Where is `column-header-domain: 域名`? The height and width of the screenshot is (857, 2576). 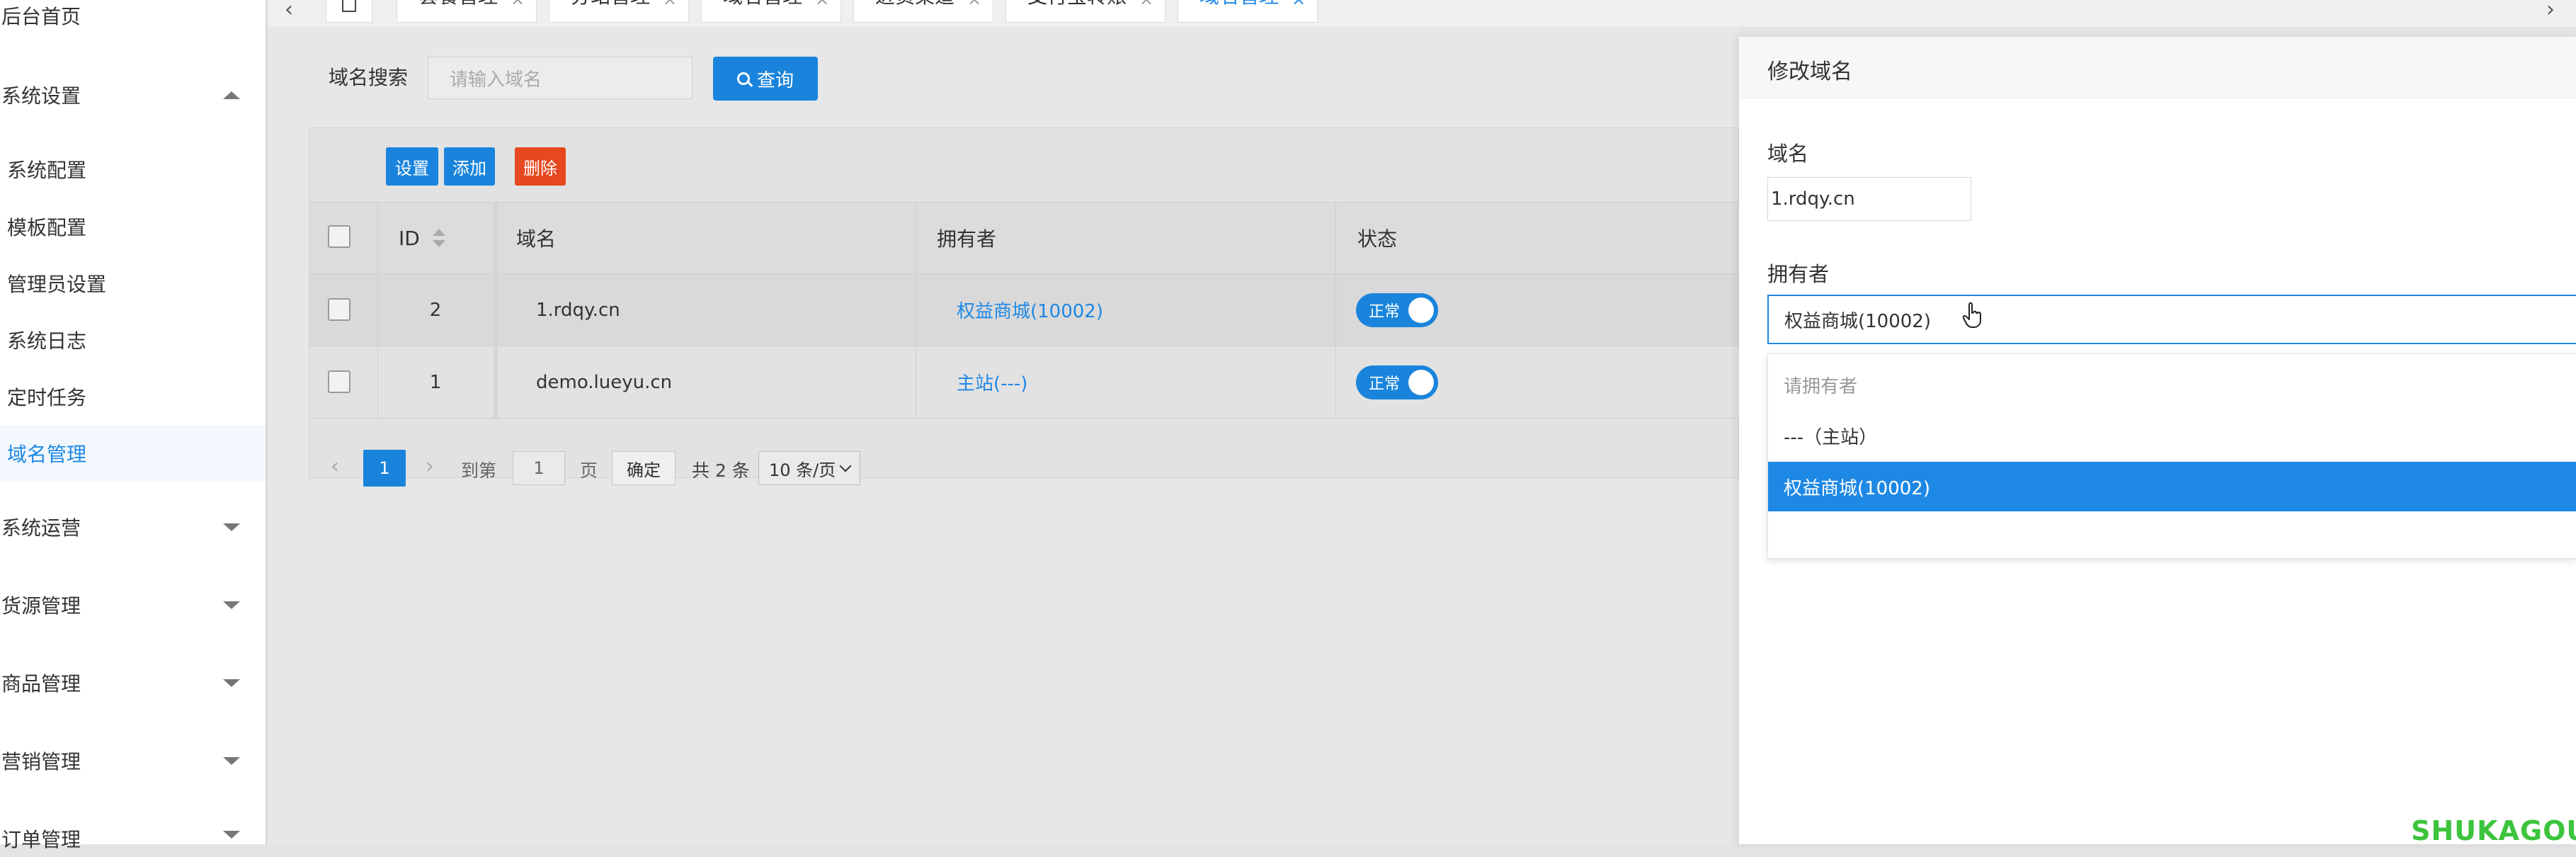 column-header-domain: 域名 is located at coordinates (536, 239).